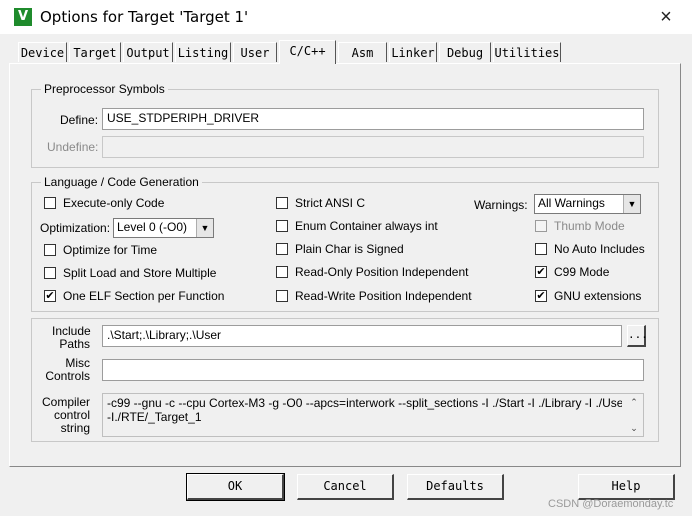 The width and height of the screenshot is (692, 516). Describe the element at coordinates (330, 203) in the screenshot. I see `strict-ansi-label: Strict ANSI C` at that location.